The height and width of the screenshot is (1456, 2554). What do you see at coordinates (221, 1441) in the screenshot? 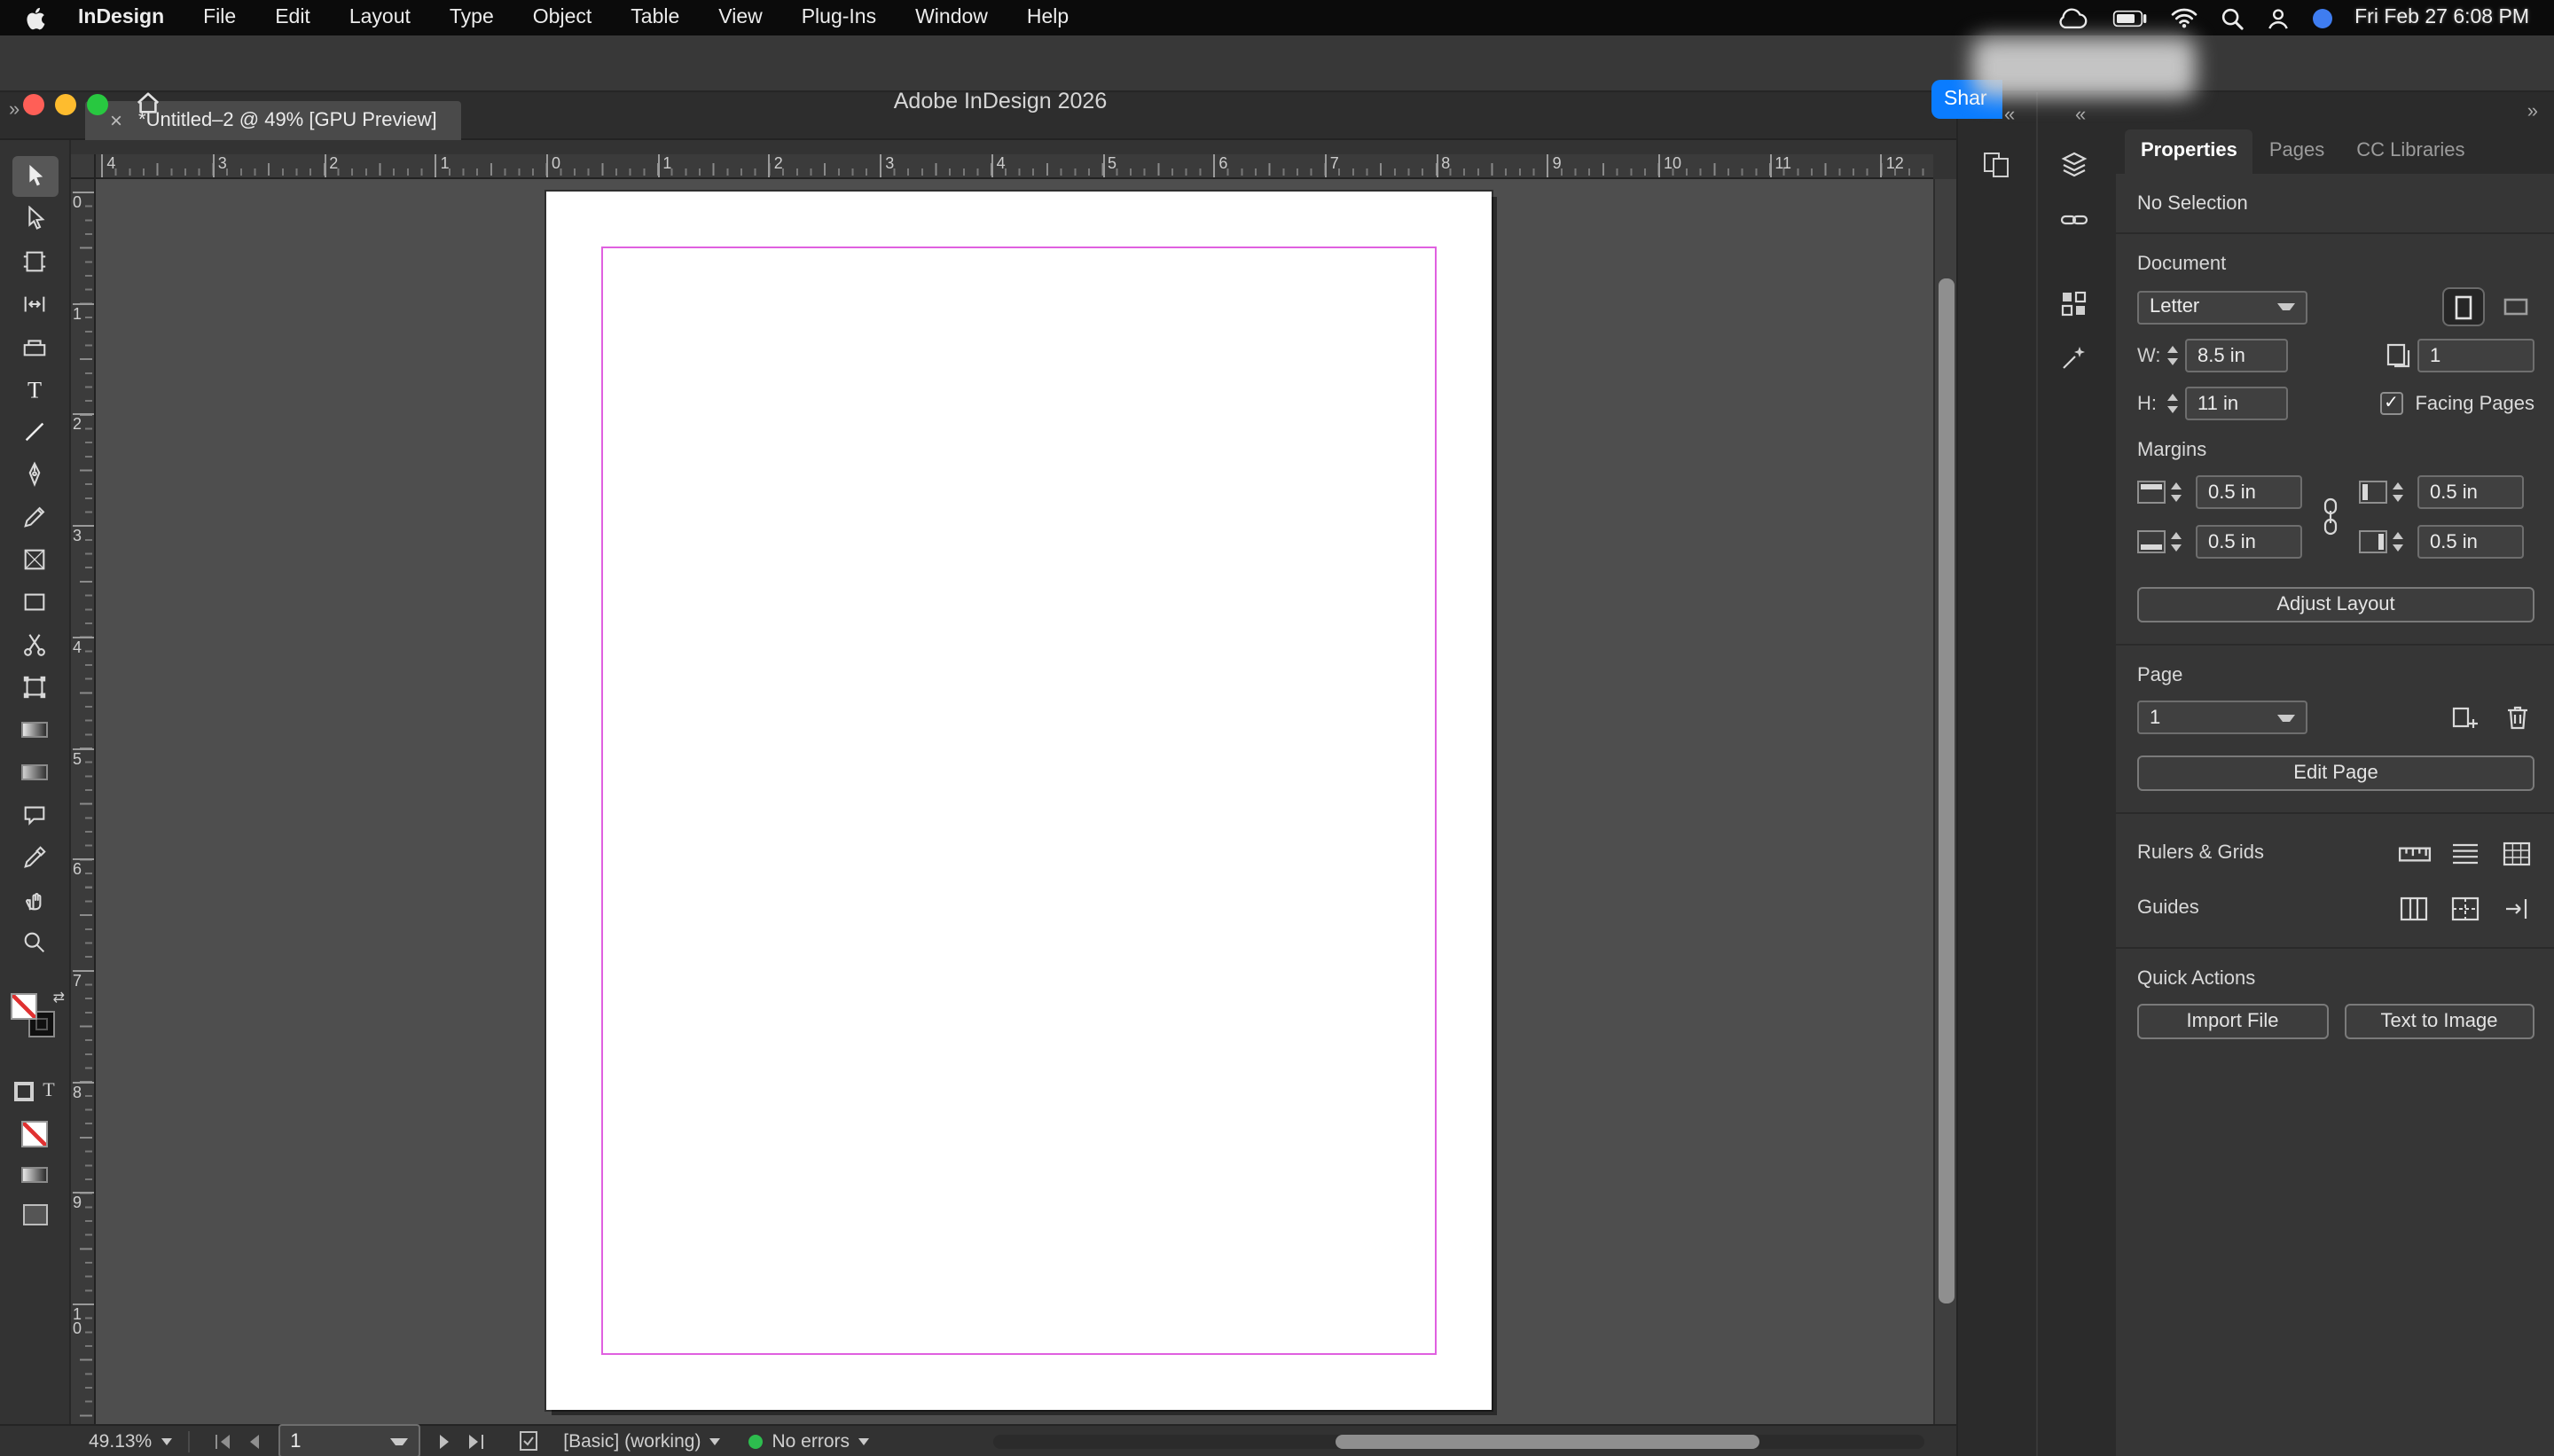
I see `first-page-button` at bounding box center [221, 1441].